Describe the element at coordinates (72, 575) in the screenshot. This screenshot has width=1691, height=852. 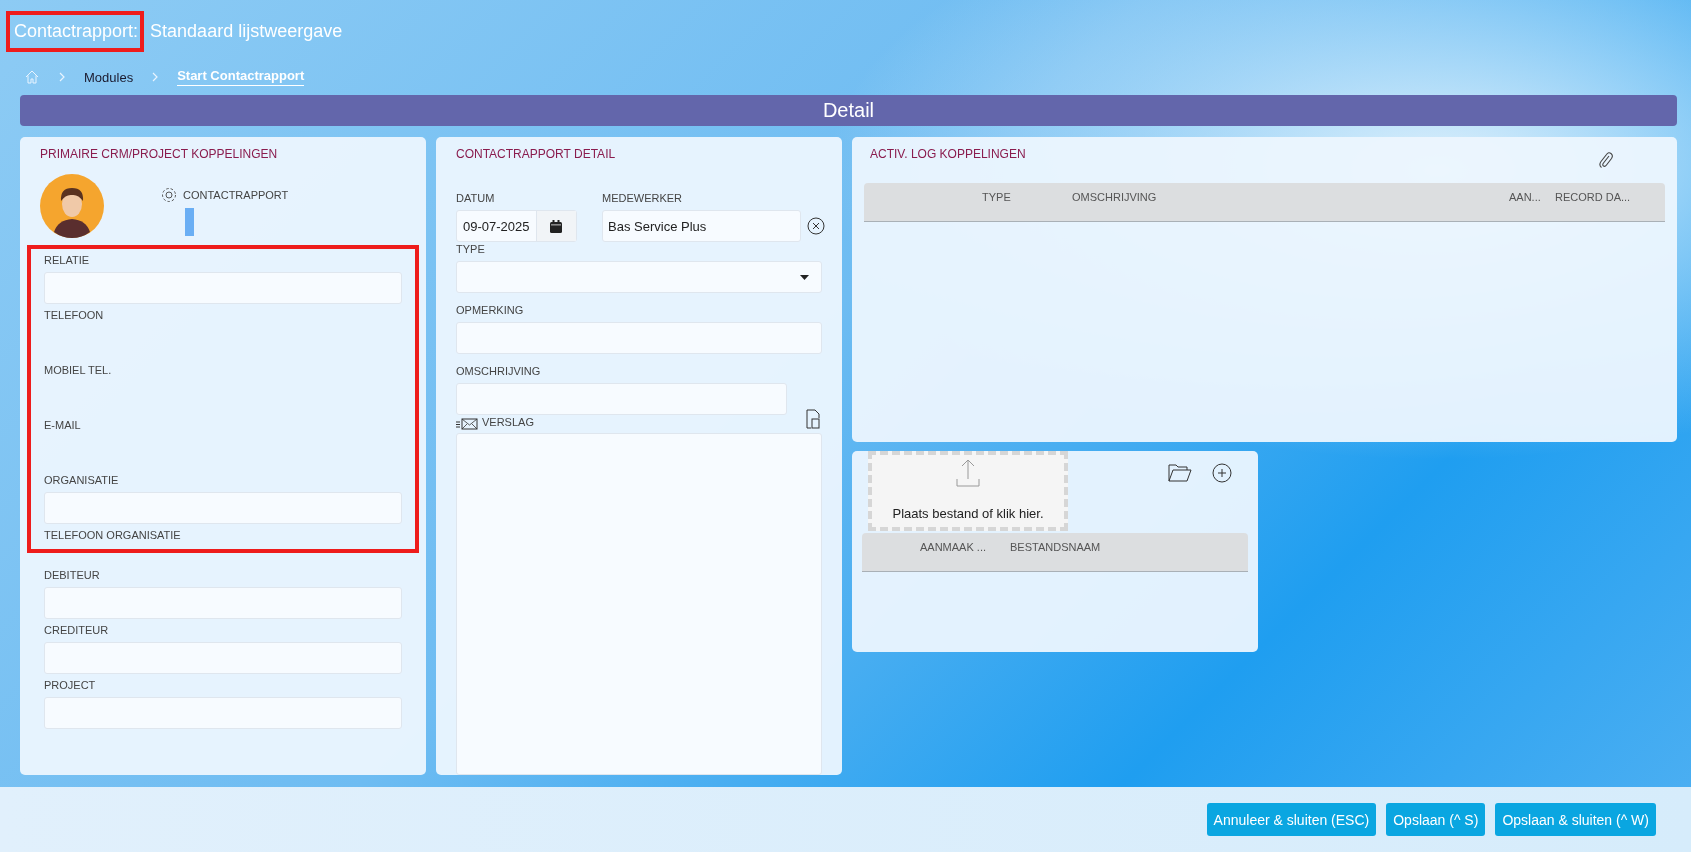
I see `field-label: DEBITEUR` at that location.